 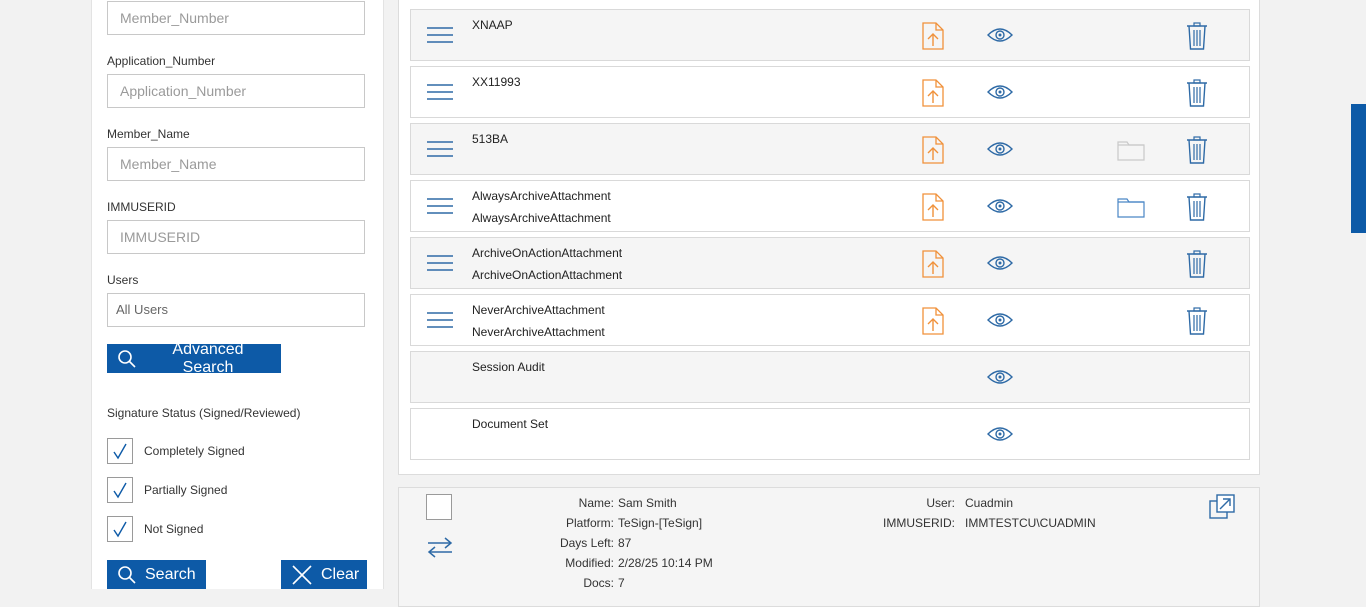 What do you see at coordinates (148, 134) in the screenshot?
I see `member-name-label: Member_Name` at bounding box center [148, 134].